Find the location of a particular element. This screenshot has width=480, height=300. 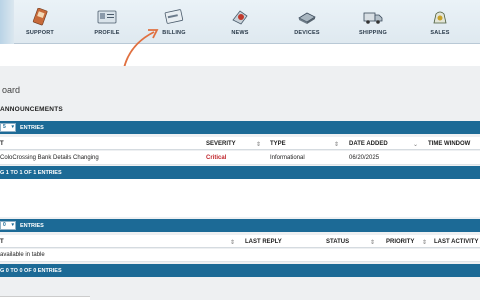

entries-label: ENTRIES is located at coordinates (32, 128).